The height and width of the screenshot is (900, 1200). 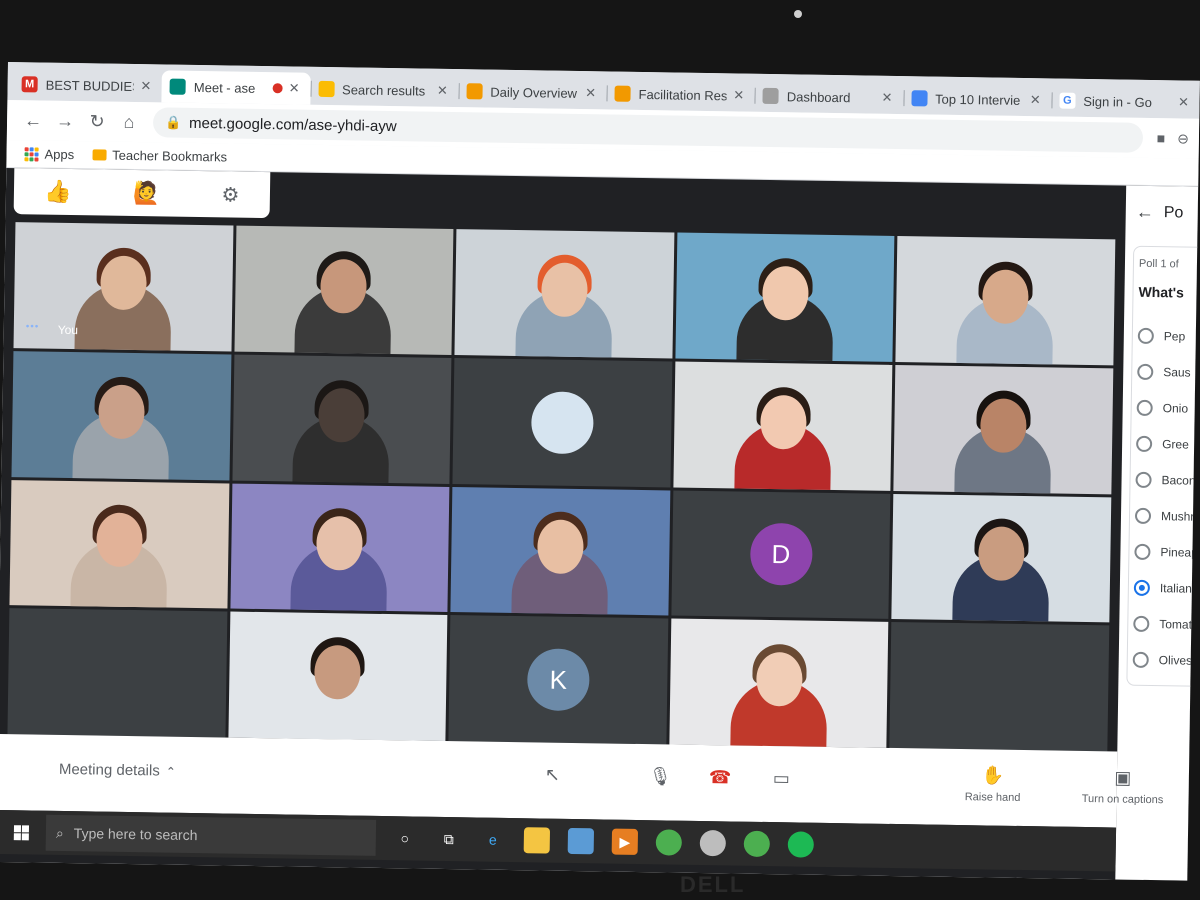 I want to click on media-icon: ▶, so click(x=625, y=841).